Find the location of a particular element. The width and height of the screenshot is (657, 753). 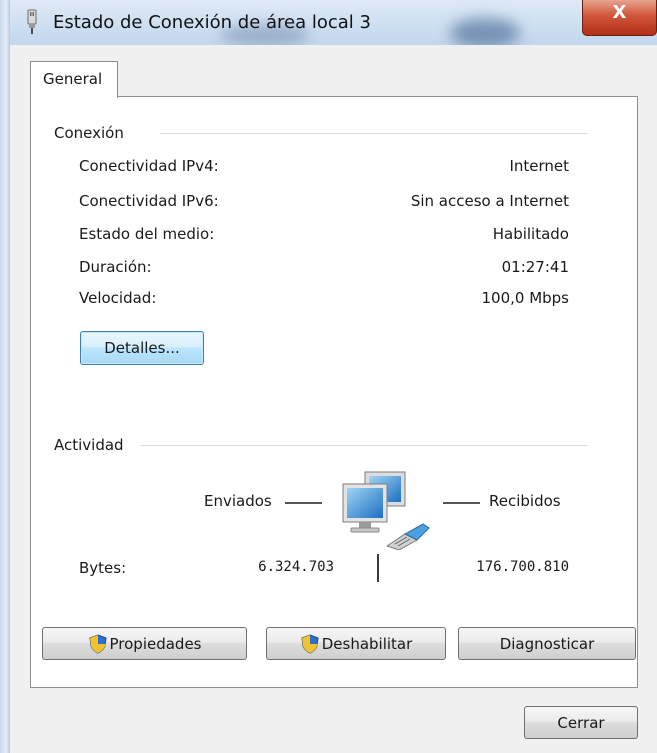

close-button-label: Cerrar is located at coordinates (581, 722).